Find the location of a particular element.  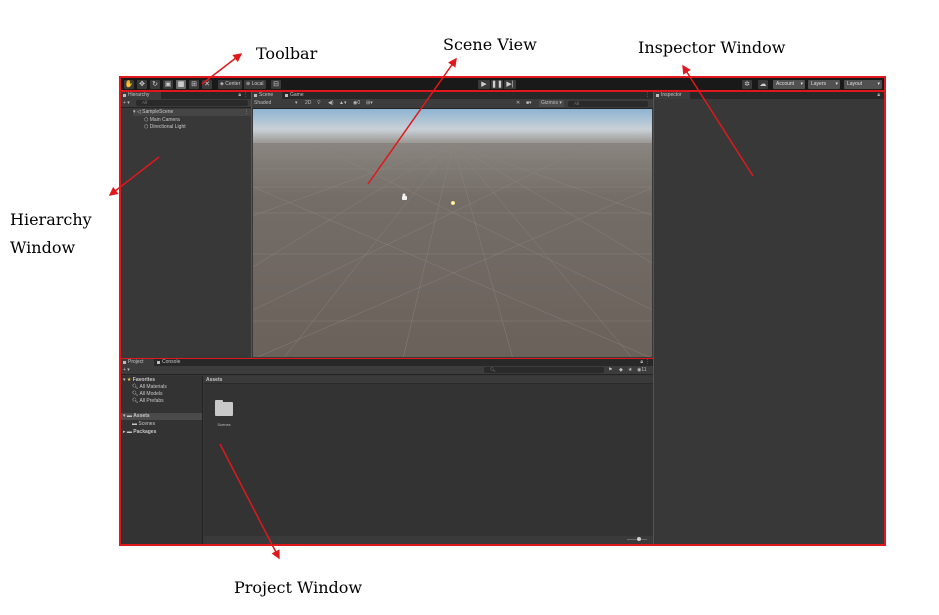

project-annotation: Project Window is located at coordinates (298, 587).